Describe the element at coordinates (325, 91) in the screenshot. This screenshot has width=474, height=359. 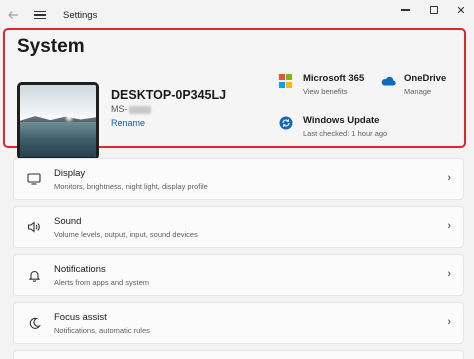
I see `ms365-subtitle: View benefits` at that location.